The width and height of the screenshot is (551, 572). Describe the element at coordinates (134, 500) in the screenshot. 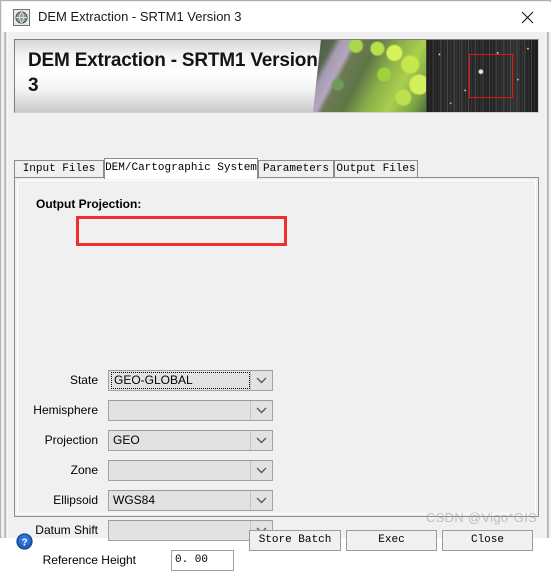

I see `ellipsoid-combobox-value: WGS84` at that location.